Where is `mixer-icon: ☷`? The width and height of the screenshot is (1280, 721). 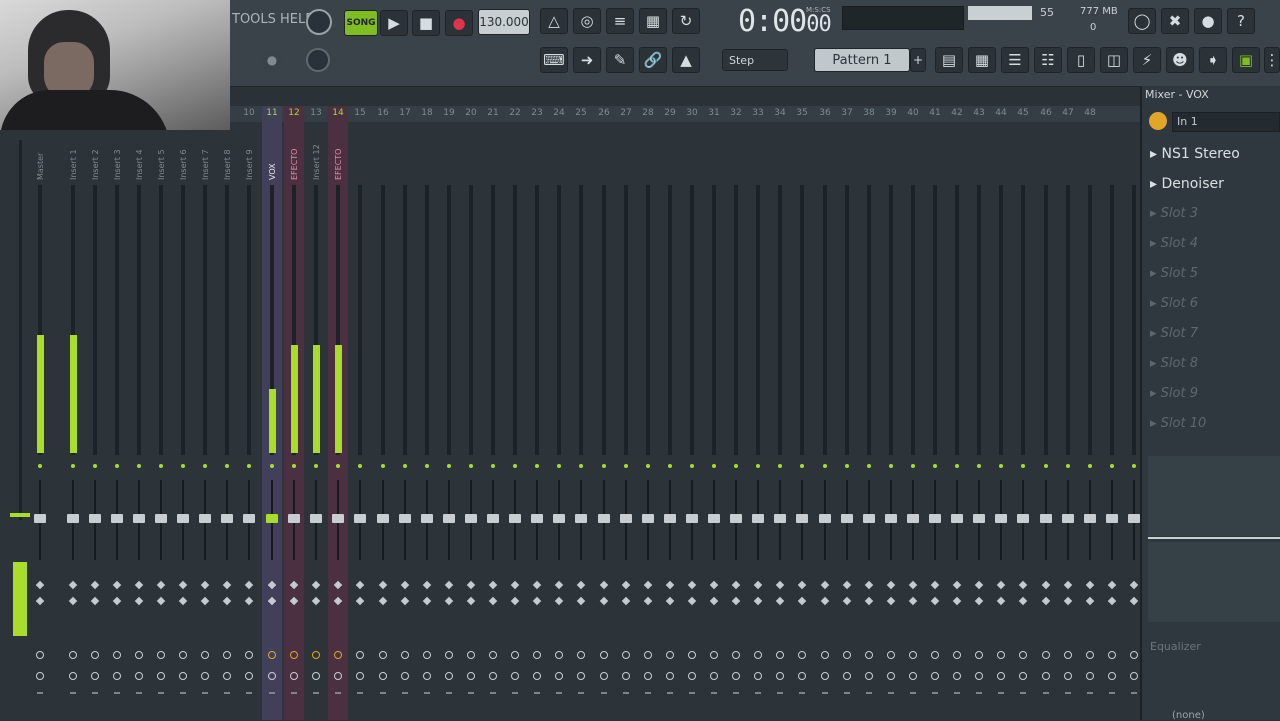 mixer-icon: ☷ is located at coordinates (1048, 60).